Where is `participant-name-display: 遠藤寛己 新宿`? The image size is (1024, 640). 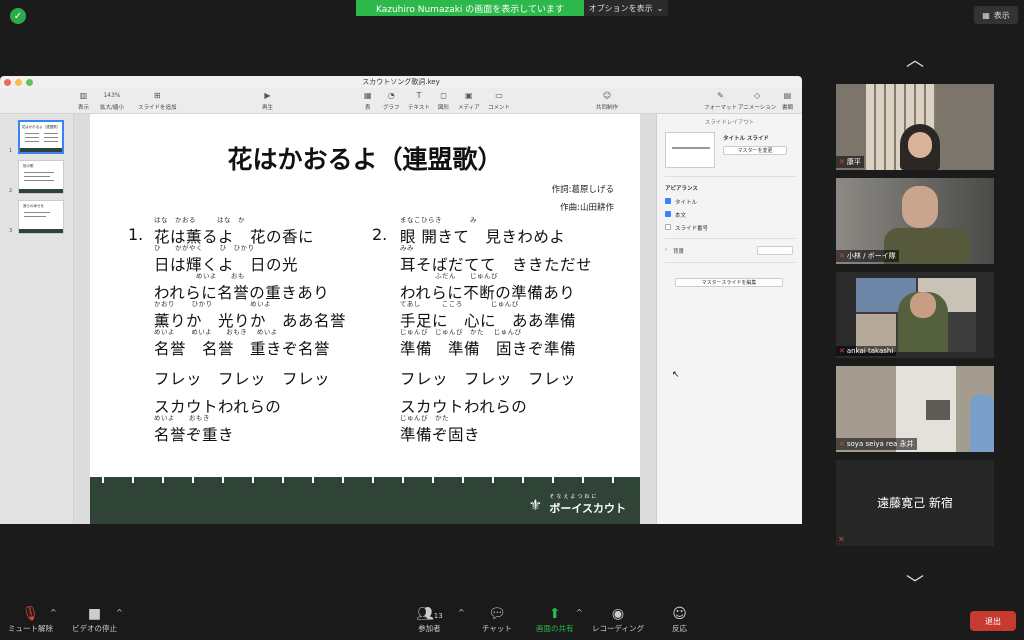
participant-name-display: 遠藤寛己 新宿 is located at coordinates (915, 503).